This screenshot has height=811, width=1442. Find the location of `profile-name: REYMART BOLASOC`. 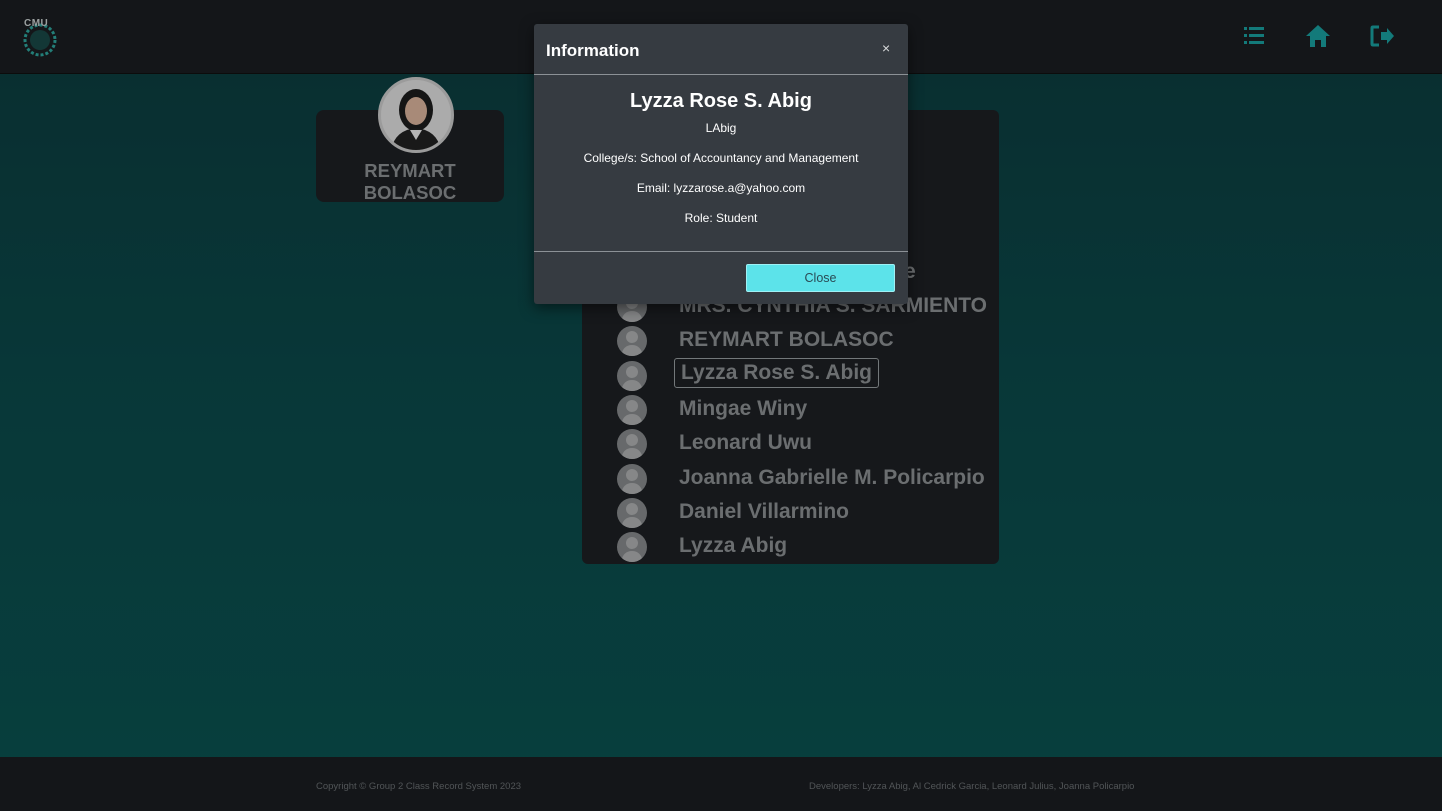

profile-name: REYMART BOLASOC is located at coordinates (410, 181).